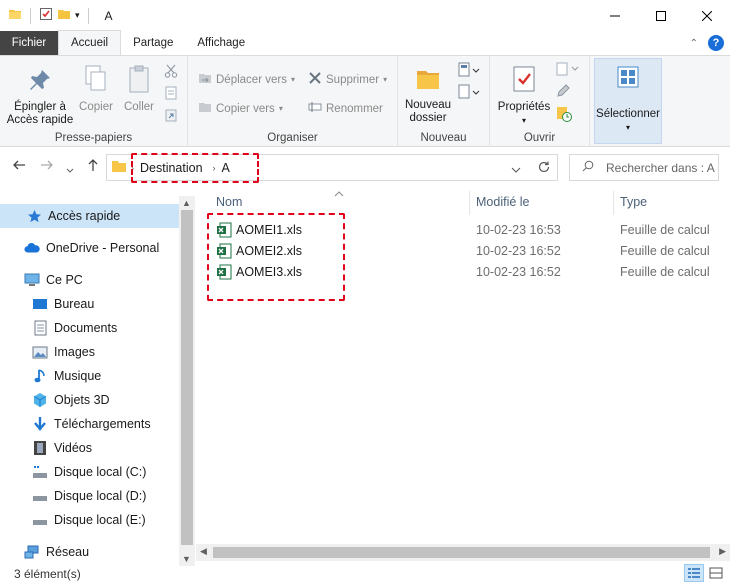 This screenshot has width=730, height=585. Describe the element at coordinates (347, 79) in the screenshot. I see `delete-button: Supprimer ▾` at that location.